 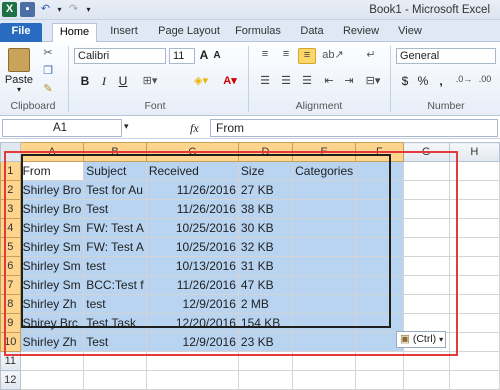 I want to click on italic-button: I, so click(x=104, y=82).